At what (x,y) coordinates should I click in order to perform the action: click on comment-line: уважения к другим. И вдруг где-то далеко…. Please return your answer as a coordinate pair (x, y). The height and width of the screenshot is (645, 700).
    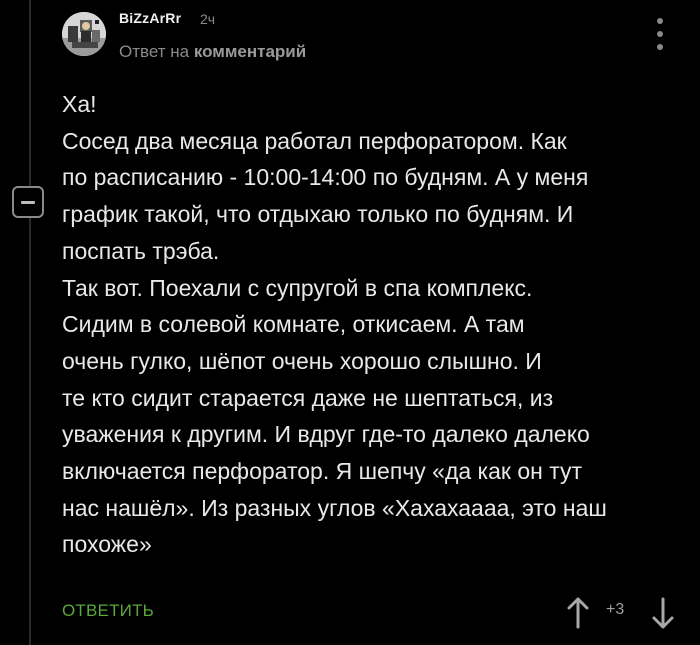
    Looking at the image, I should click on (326, 434).